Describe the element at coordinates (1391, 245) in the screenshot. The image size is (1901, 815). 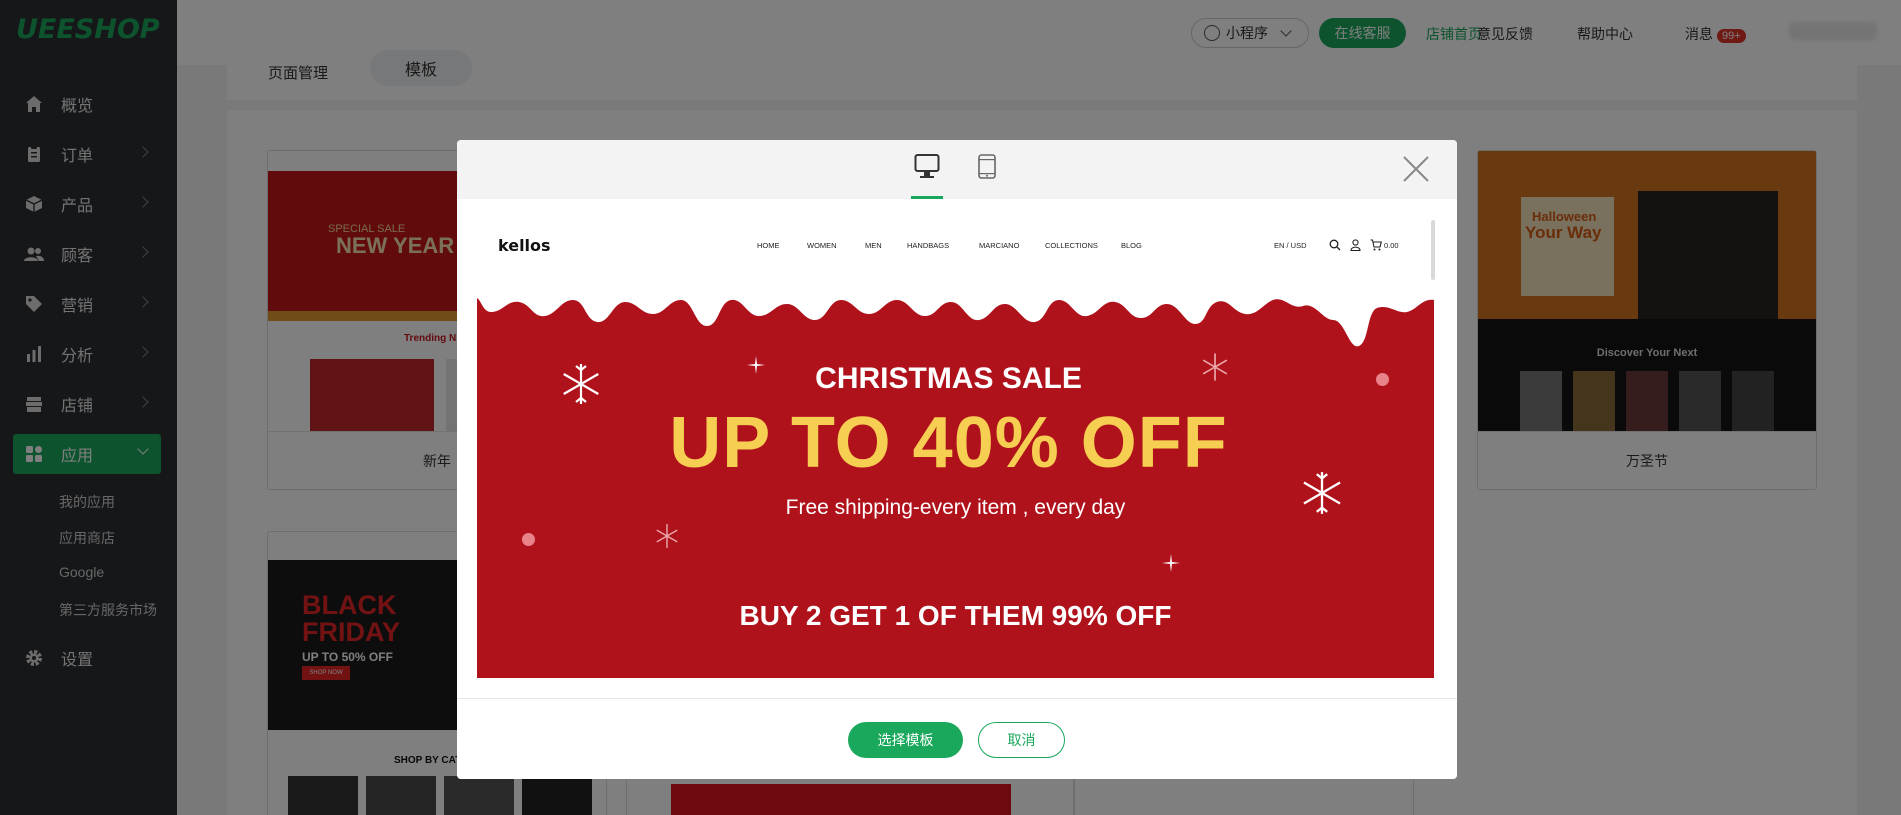
I see `preview-cart-total: 0.00` at that location.